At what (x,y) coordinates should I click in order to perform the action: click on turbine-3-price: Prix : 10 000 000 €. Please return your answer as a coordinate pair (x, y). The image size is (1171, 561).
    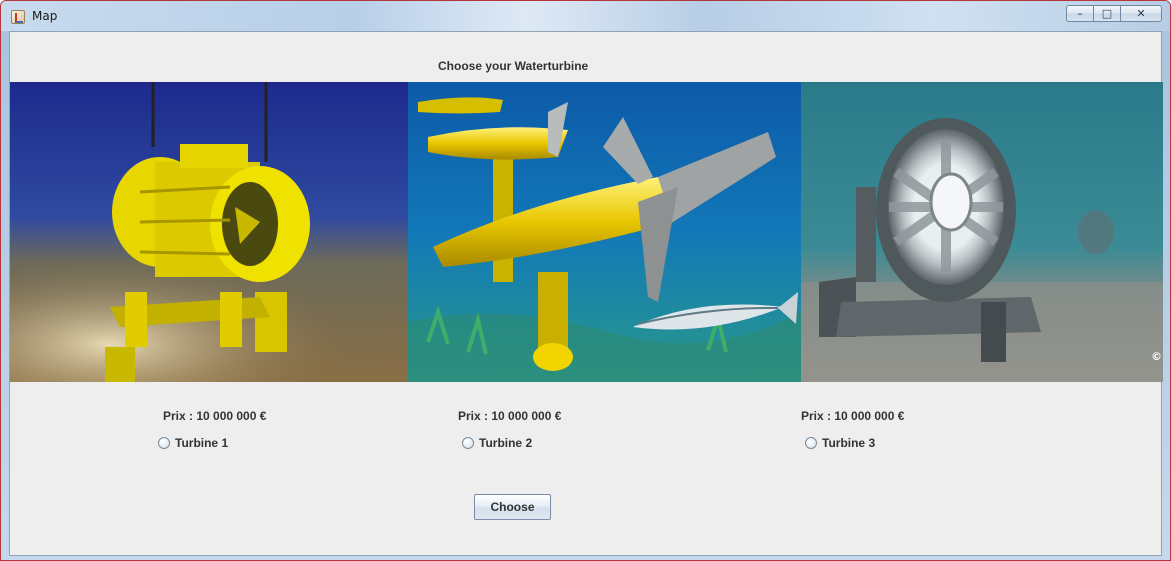
    Looking at the image, I should click on (853, 416).